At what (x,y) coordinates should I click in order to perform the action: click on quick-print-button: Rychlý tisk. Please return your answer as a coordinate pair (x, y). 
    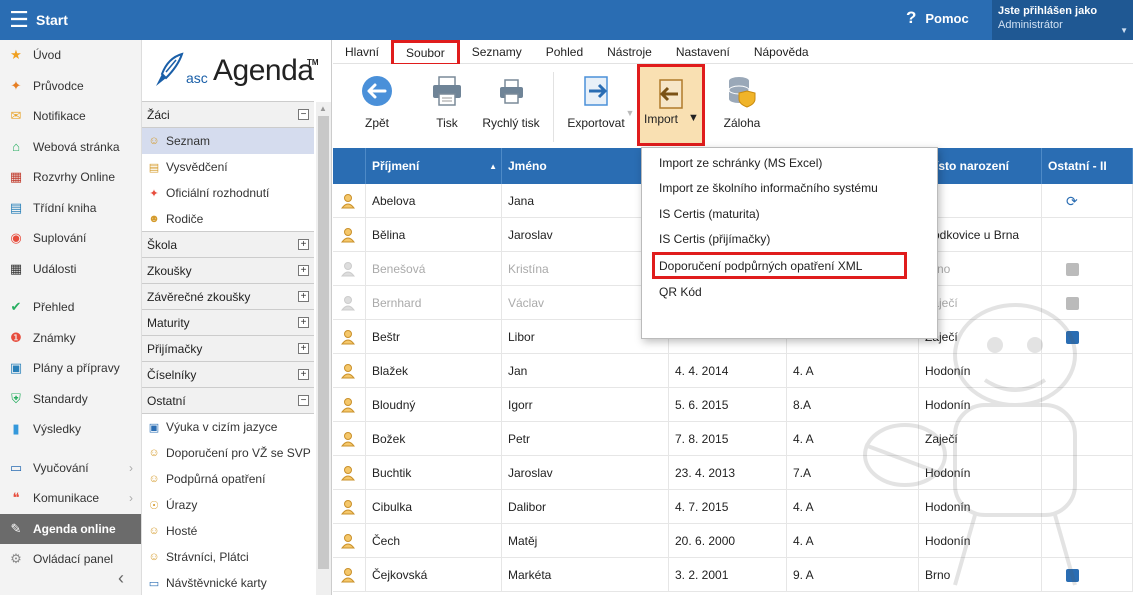
    Looking at the image, I should click on (511, 106).